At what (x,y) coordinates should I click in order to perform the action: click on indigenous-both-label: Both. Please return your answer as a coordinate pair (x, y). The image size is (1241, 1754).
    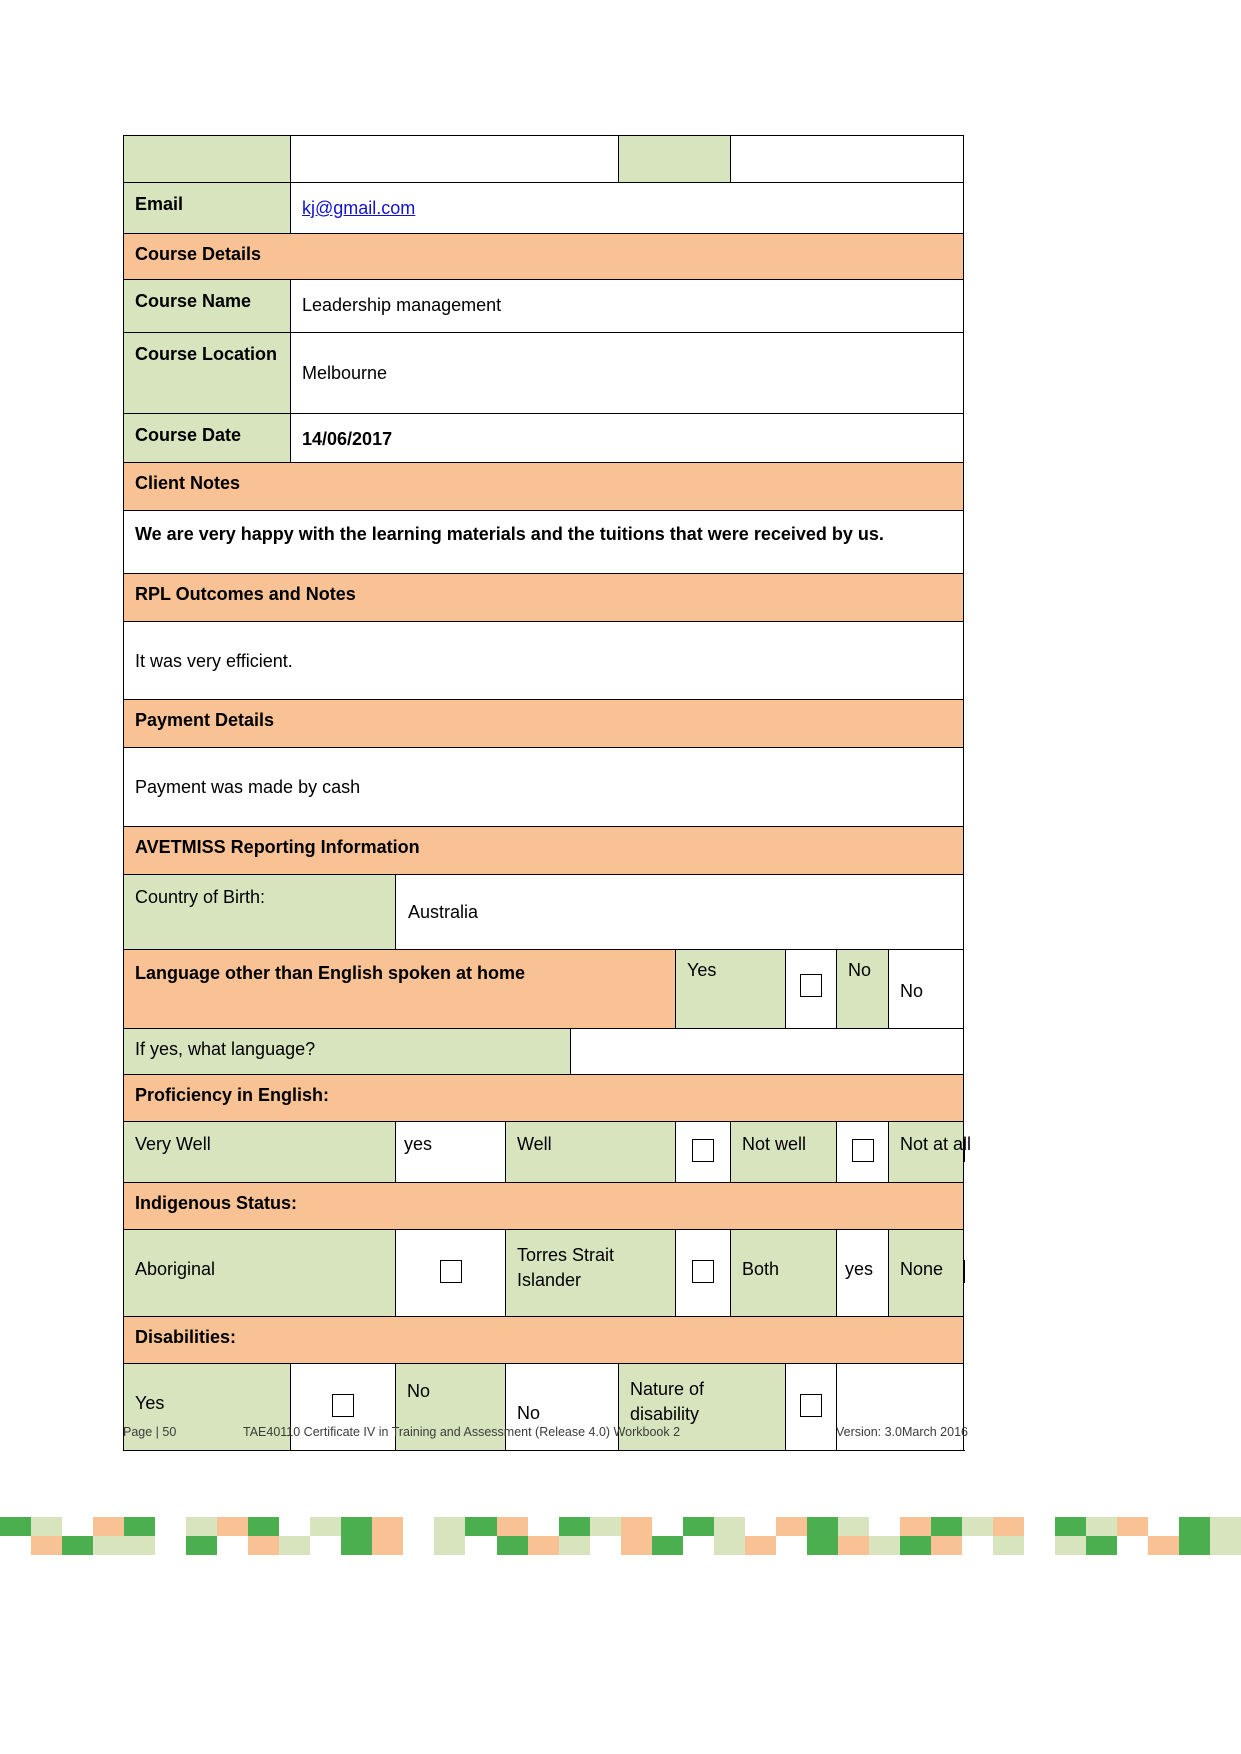
    Looking at the image, I should click on (761, 1268).